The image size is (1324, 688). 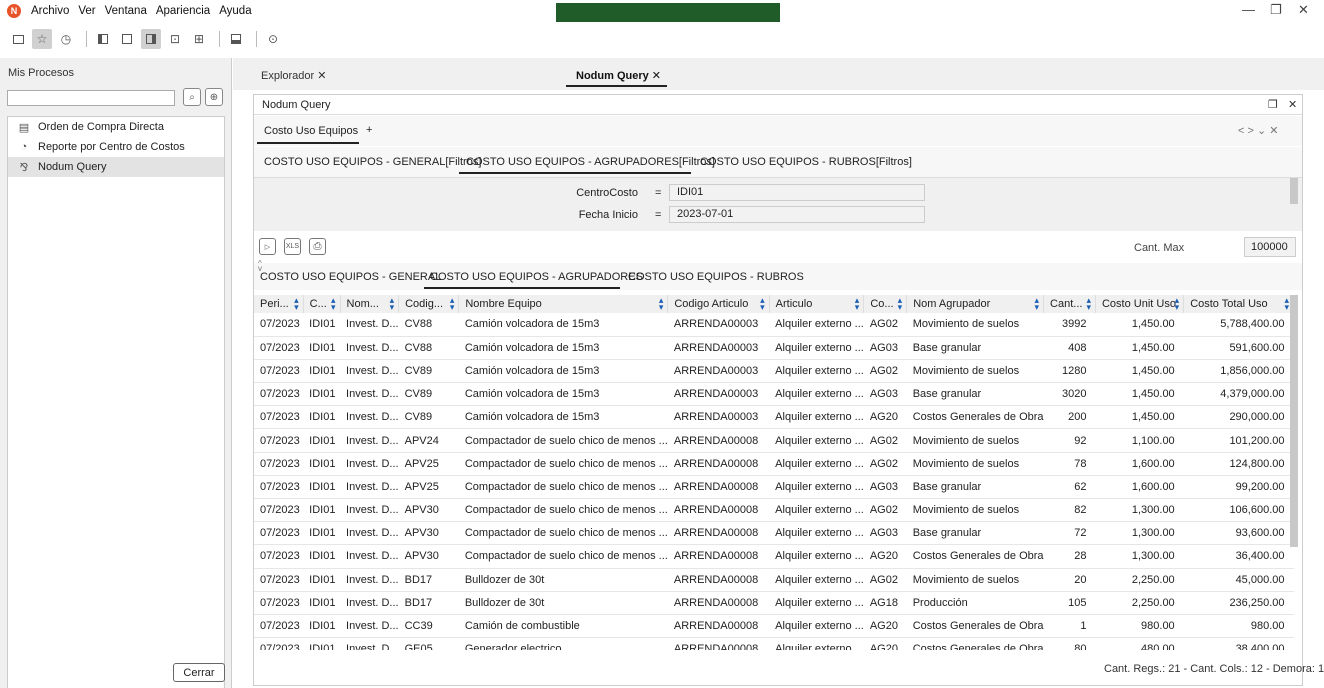 I want to click on menu-ventana: Ventana, so click(x=126, y=11).